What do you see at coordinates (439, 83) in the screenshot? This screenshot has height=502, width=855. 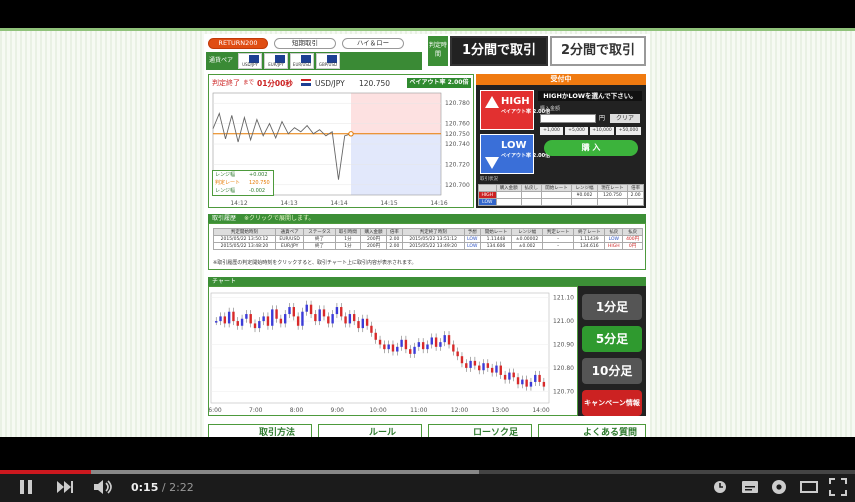 I see `payout-badge: ペイアウト率 2.00倍` at bounding box center [439, 83].